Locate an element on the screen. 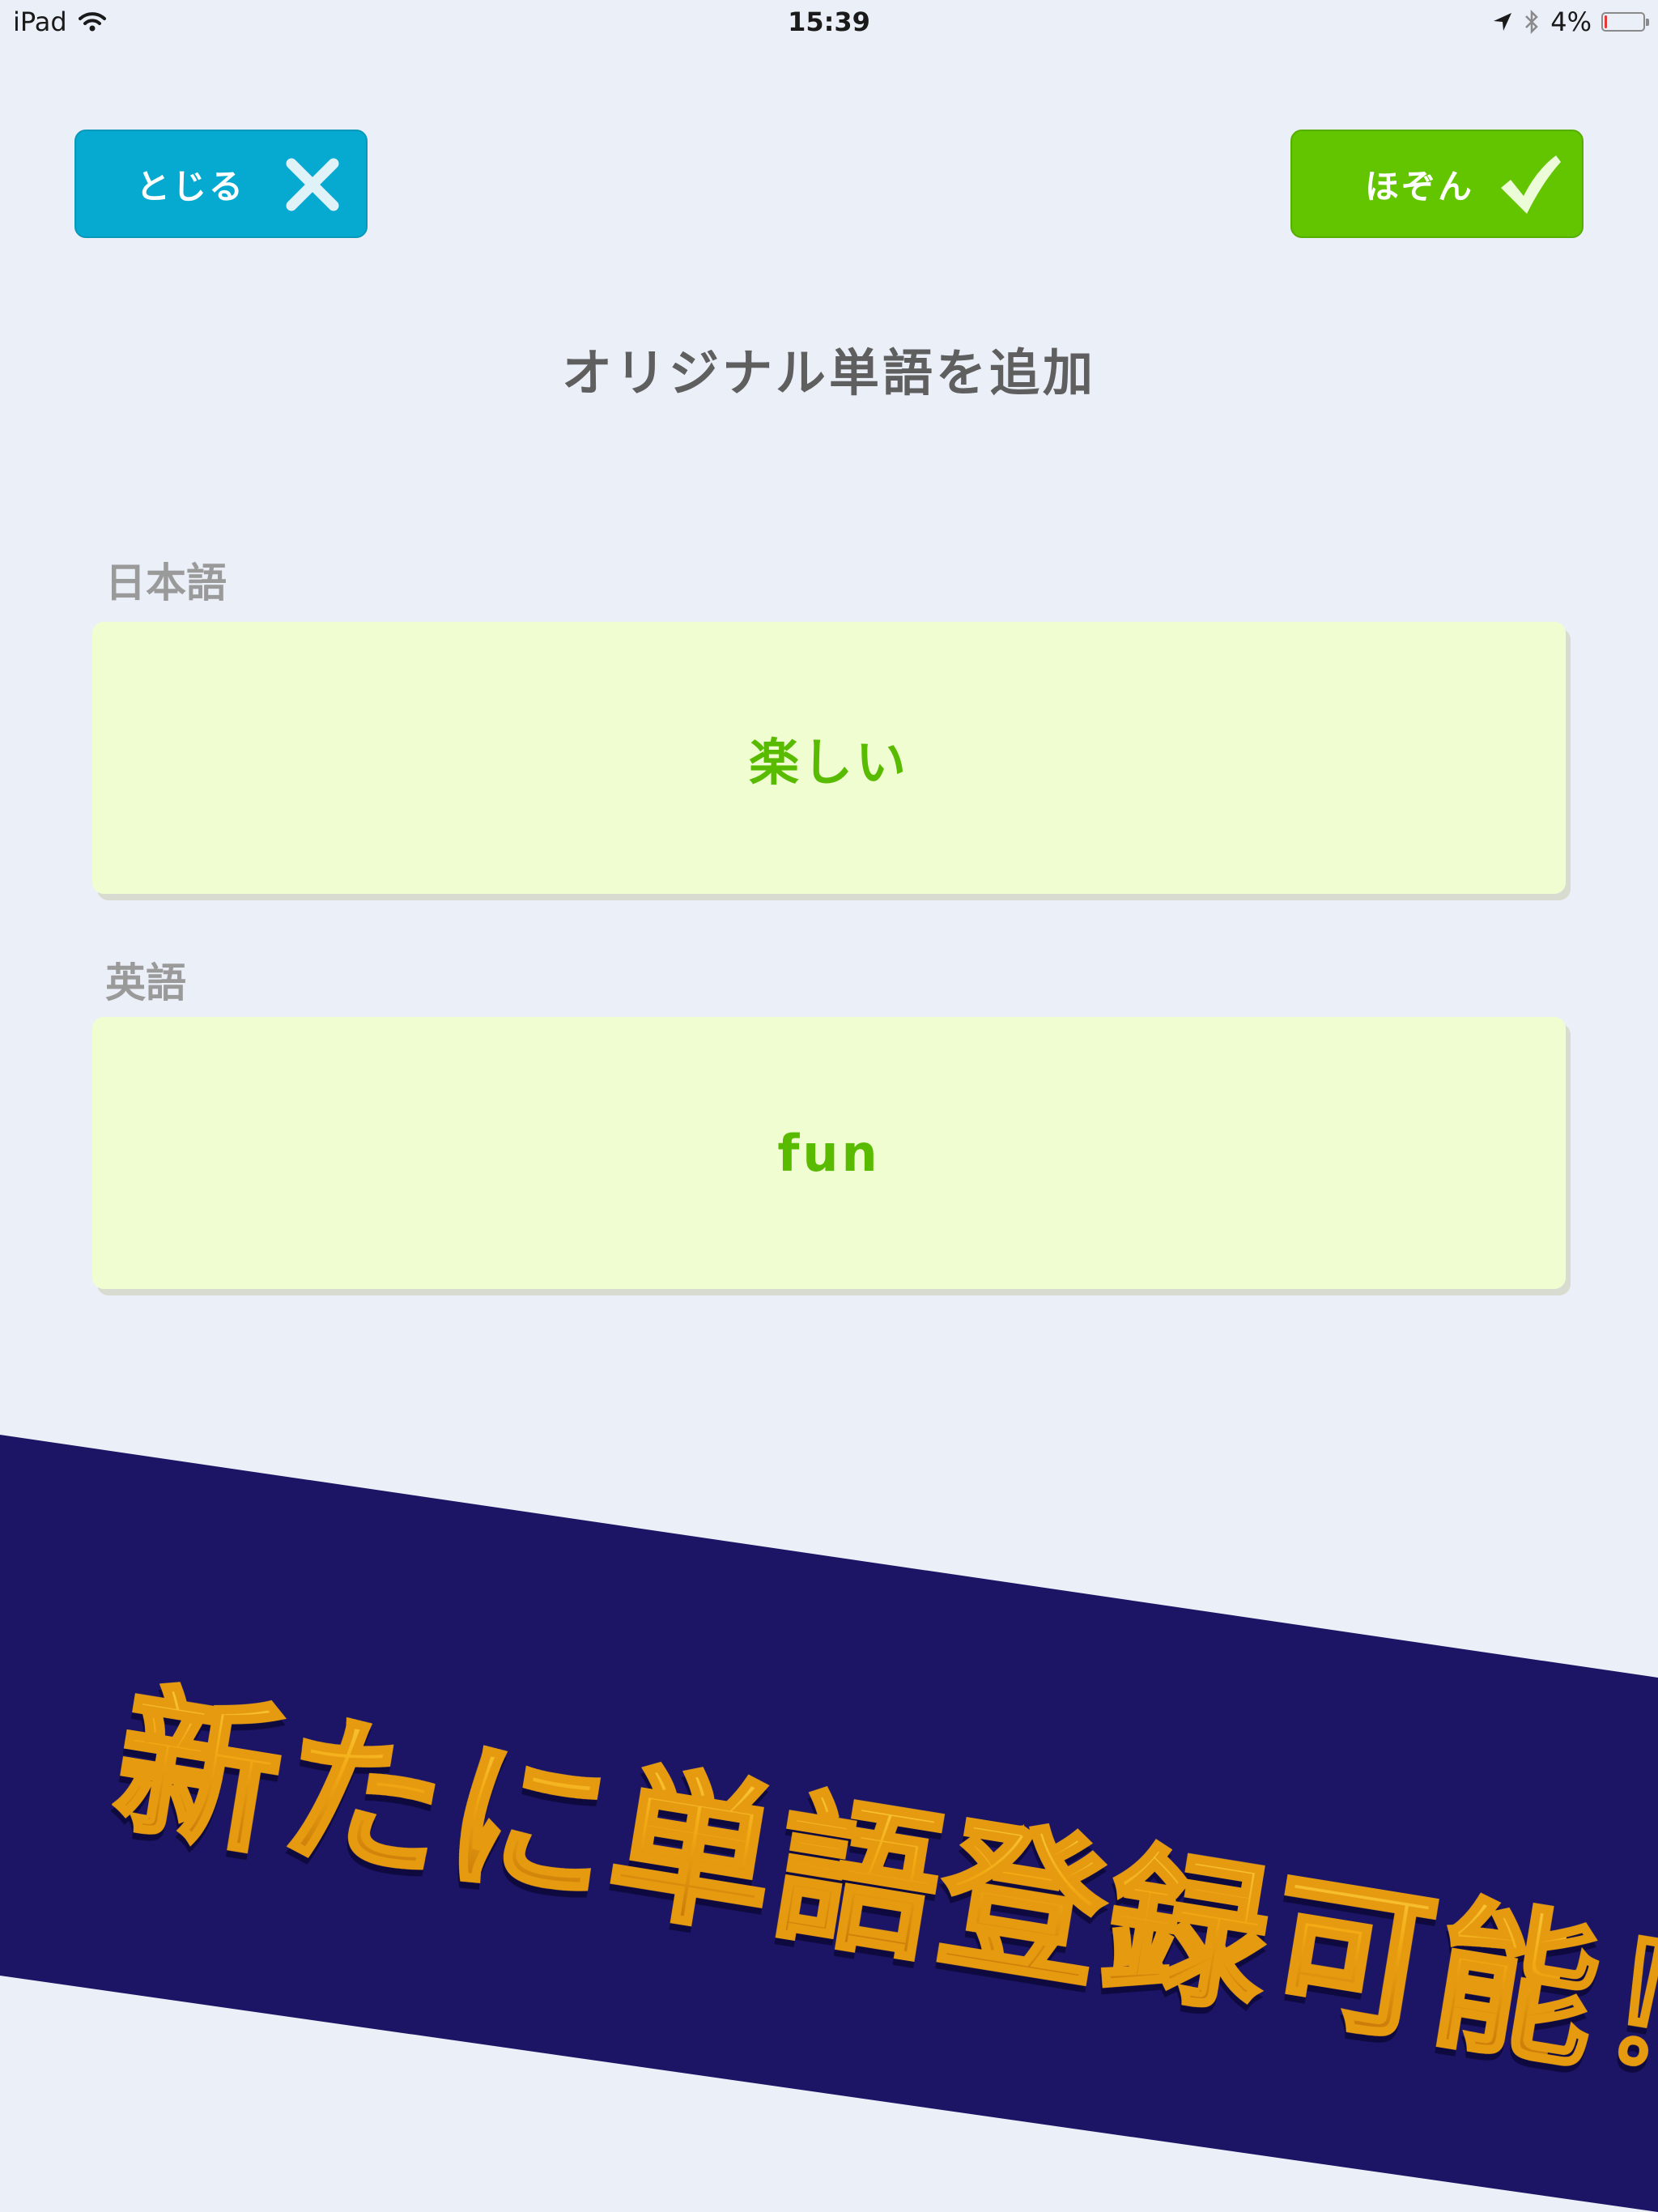 This screenshot has height=2212, width=1658. page-title: オリジナル単語を追加 is located at coordinates (828, 372).